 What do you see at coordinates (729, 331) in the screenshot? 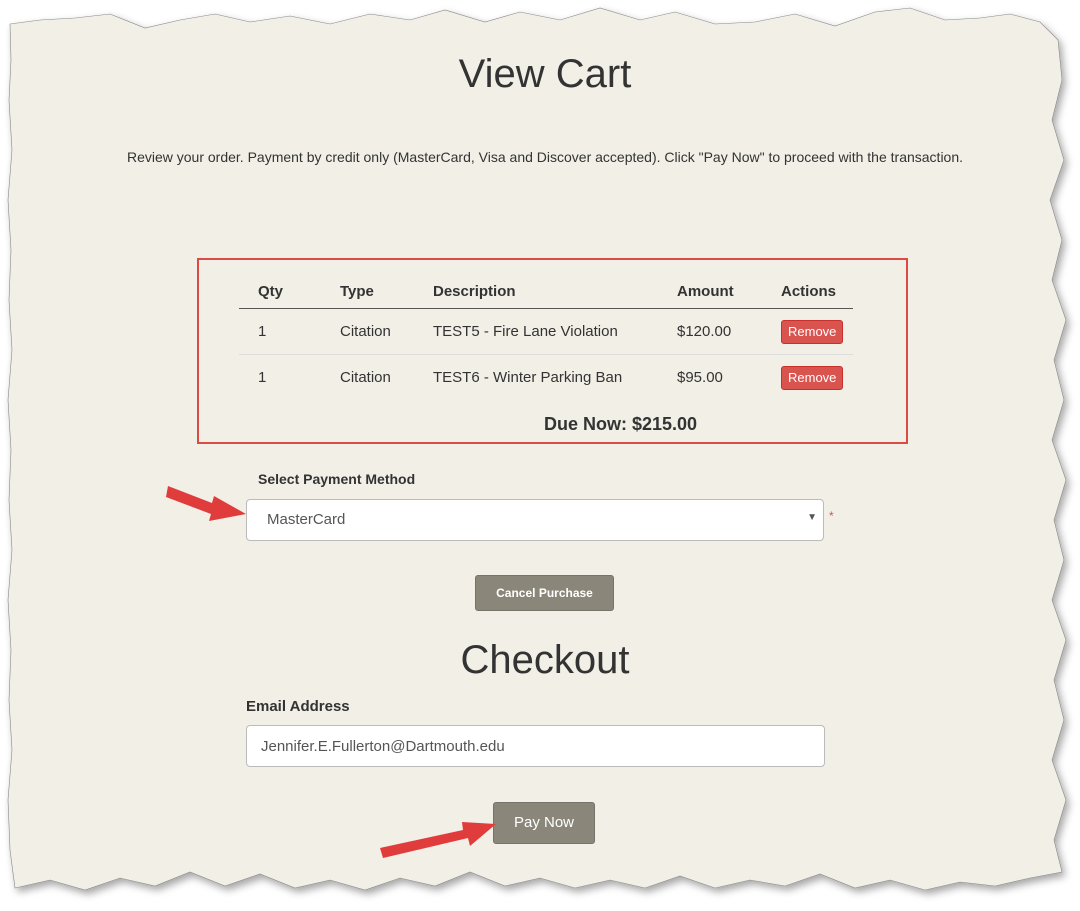
I see `row-amount: $120.00` at bounding box center [729, 331].